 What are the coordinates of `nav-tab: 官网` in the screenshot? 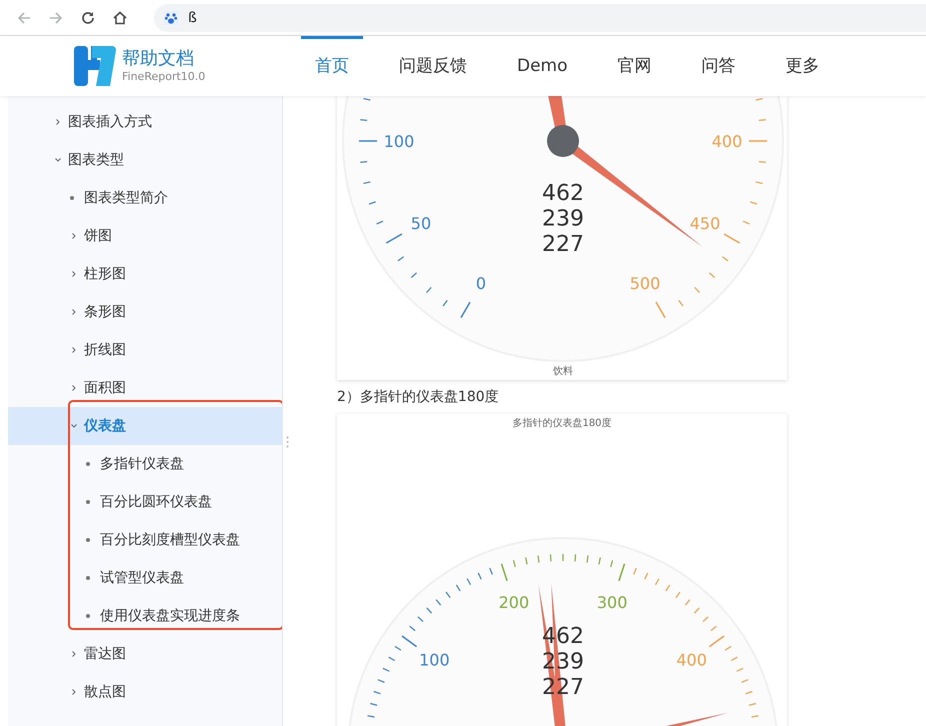 It's located at (635, 66).